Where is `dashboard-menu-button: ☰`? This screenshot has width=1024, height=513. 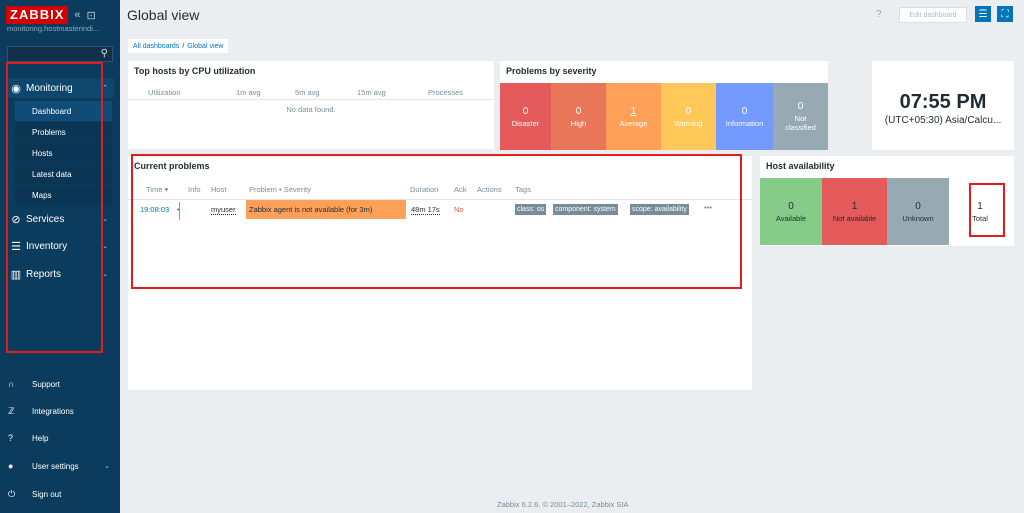 dashboard-menu-button: ☰ is located at coordinates (983, 14).